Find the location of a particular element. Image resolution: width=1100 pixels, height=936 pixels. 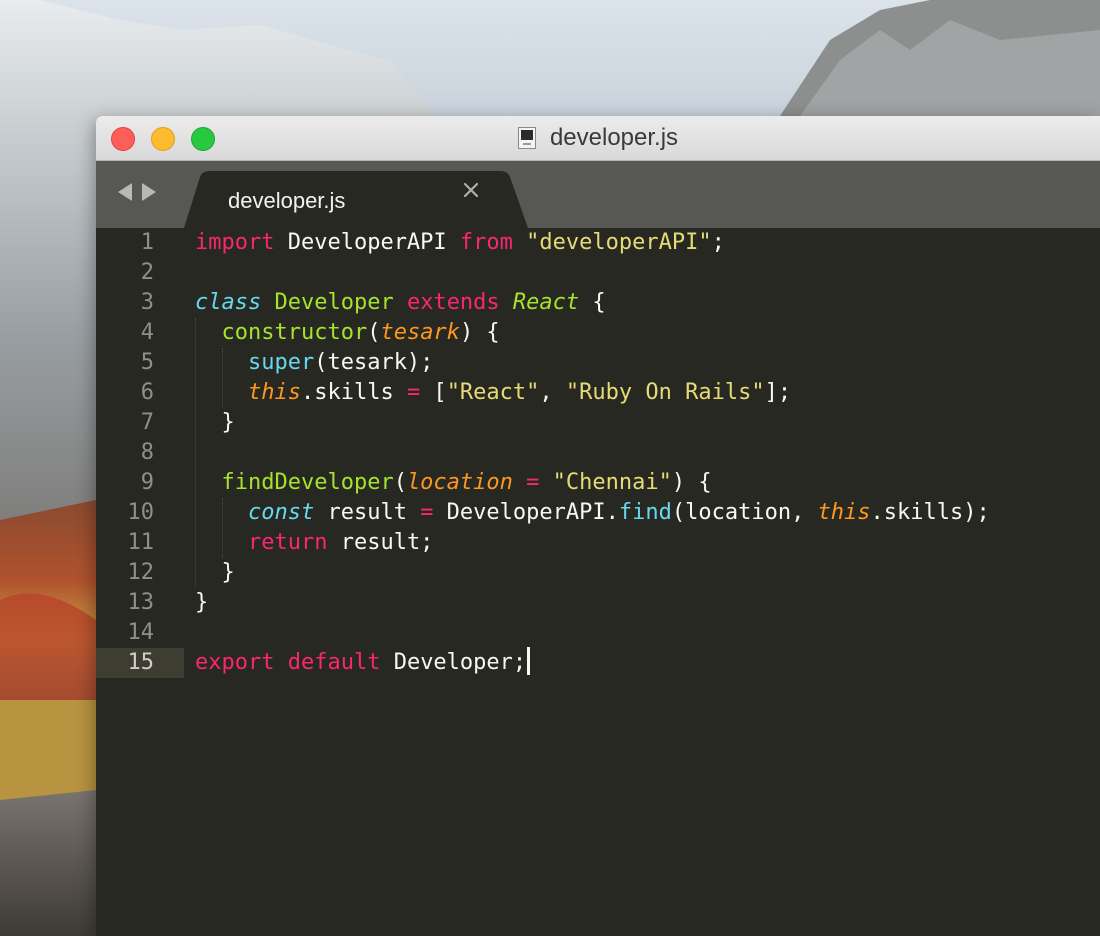

code-token: Developer; is located at coordinates (453, 662).